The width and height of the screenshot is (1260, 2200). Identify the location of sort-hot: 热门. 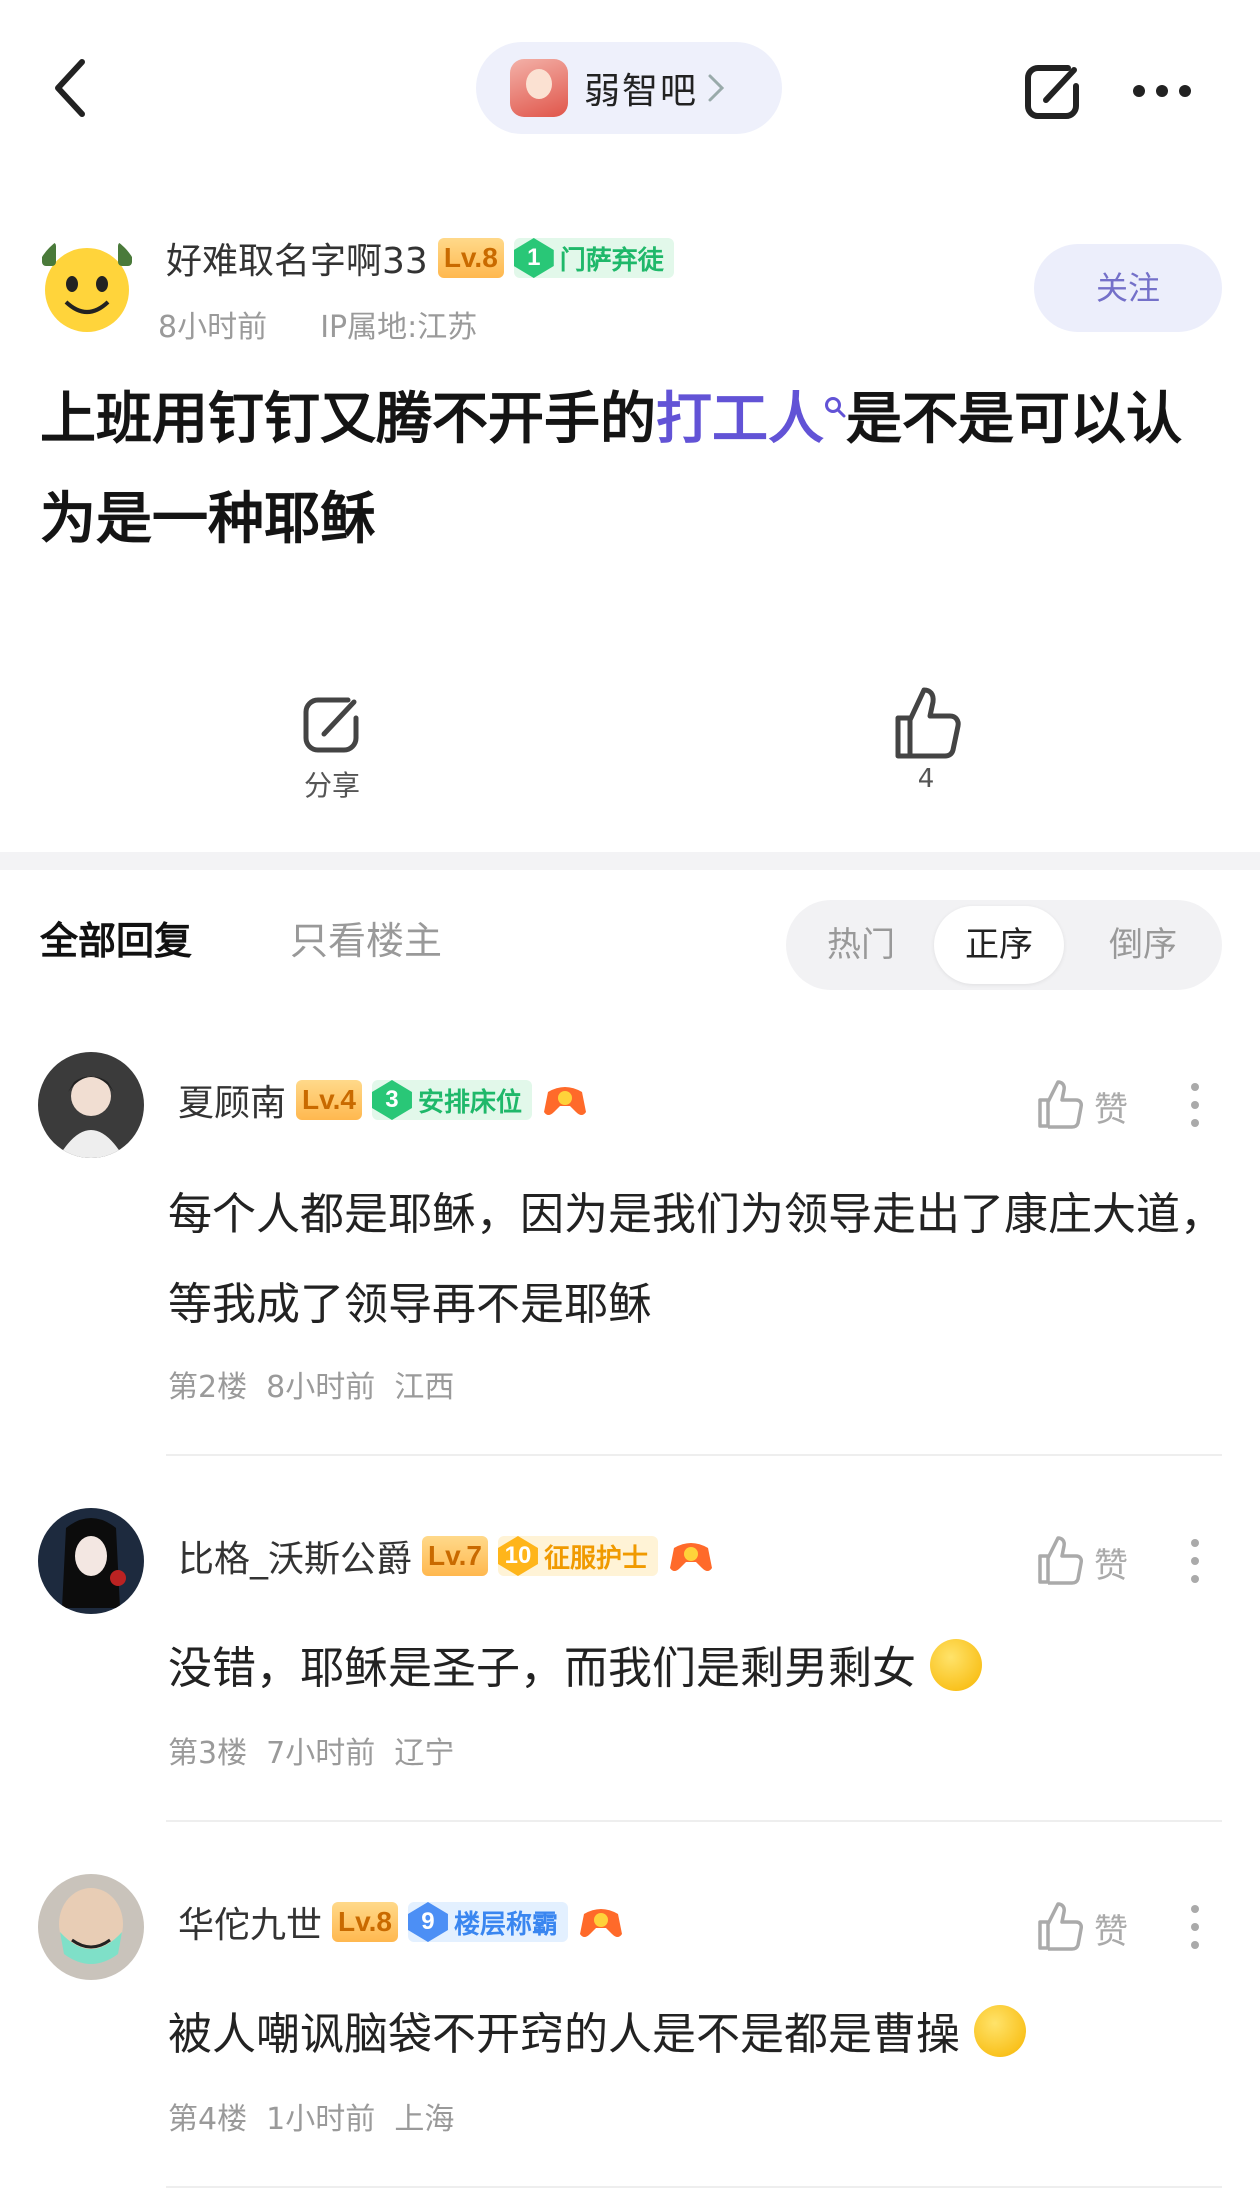
(861, 945).